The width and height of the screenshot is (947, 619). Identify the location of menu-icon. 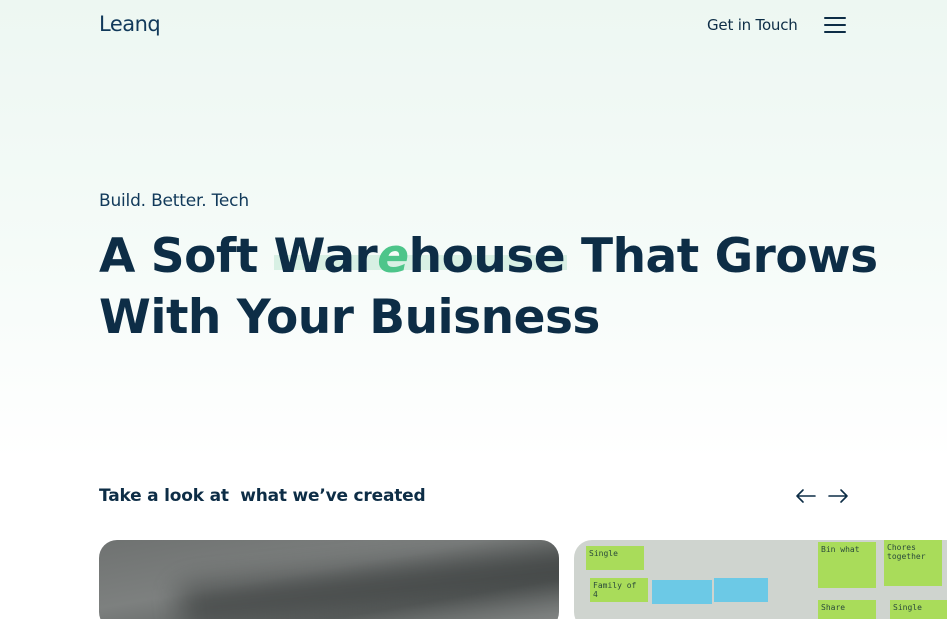
(835, 25).